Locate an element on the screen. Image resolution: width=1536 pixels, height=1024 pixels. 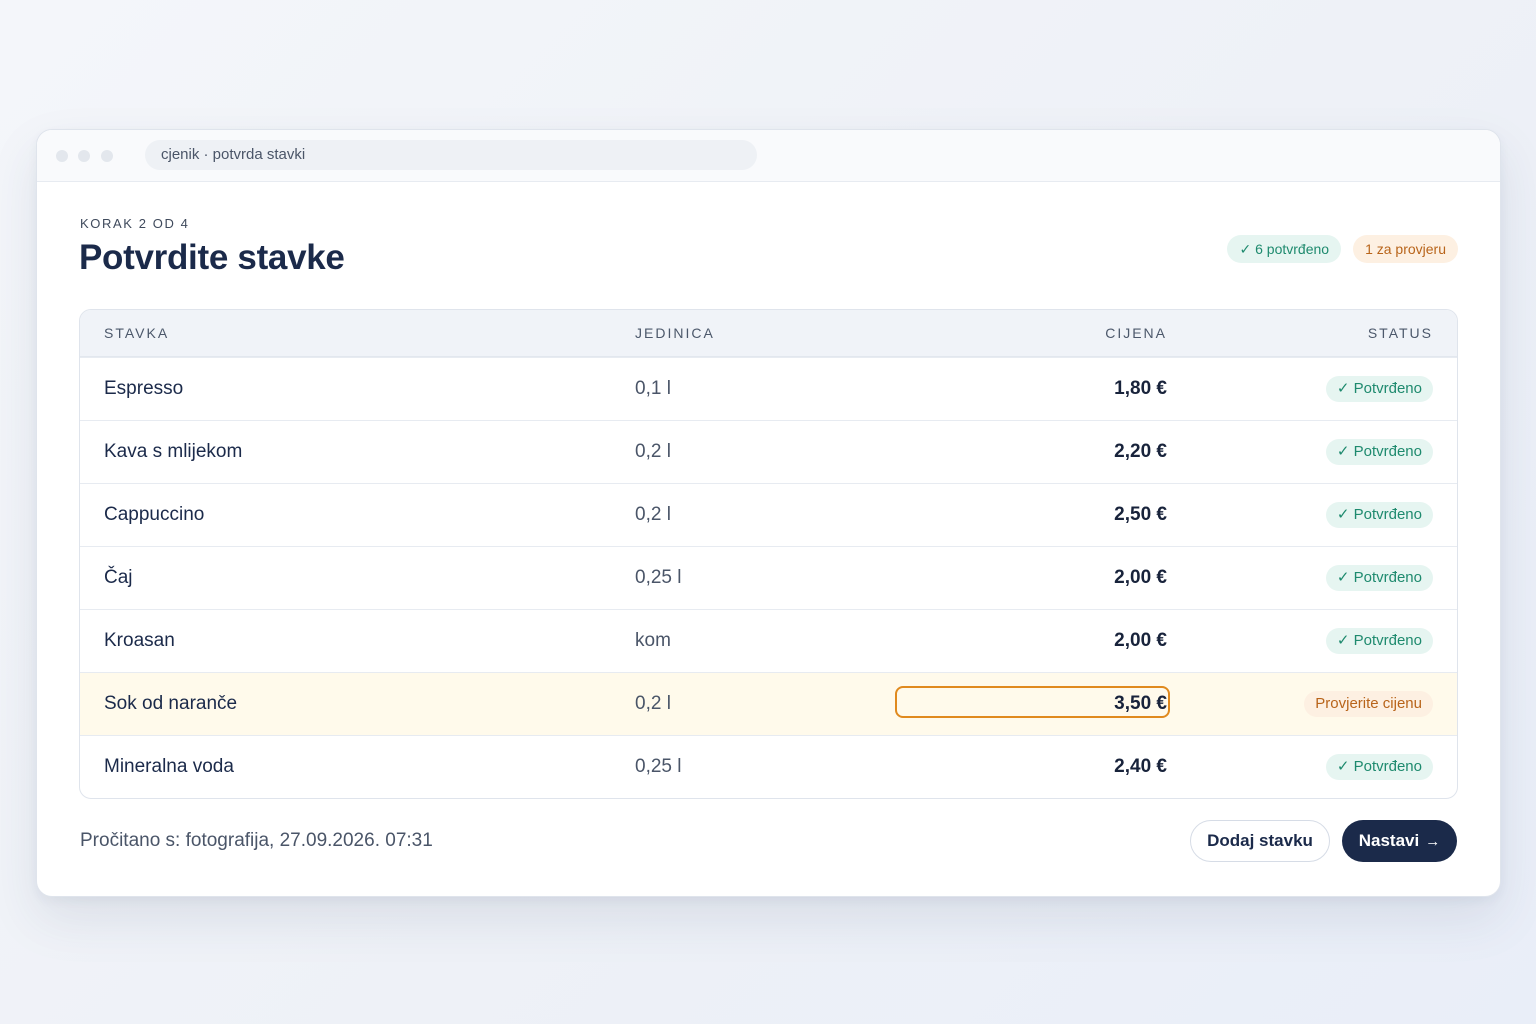
table-row: Čaj 0,25 l 2,00 € ✓ Potvrđeno is located at coordinates (768, 577).